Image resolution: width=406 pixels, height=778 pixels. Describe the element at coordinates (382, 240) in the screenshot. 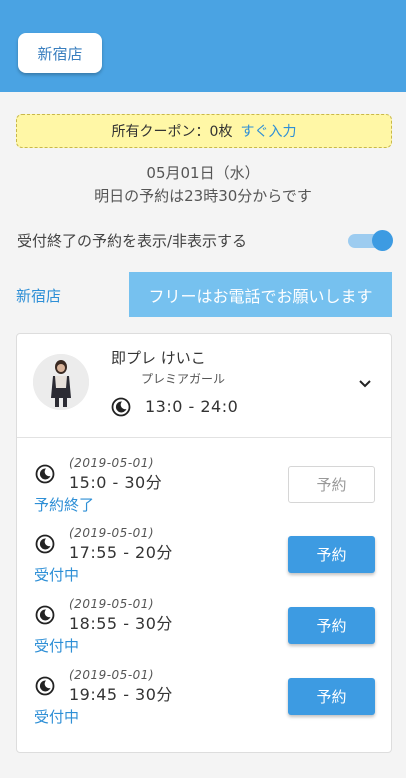

I see `toggle-knob` at that location.